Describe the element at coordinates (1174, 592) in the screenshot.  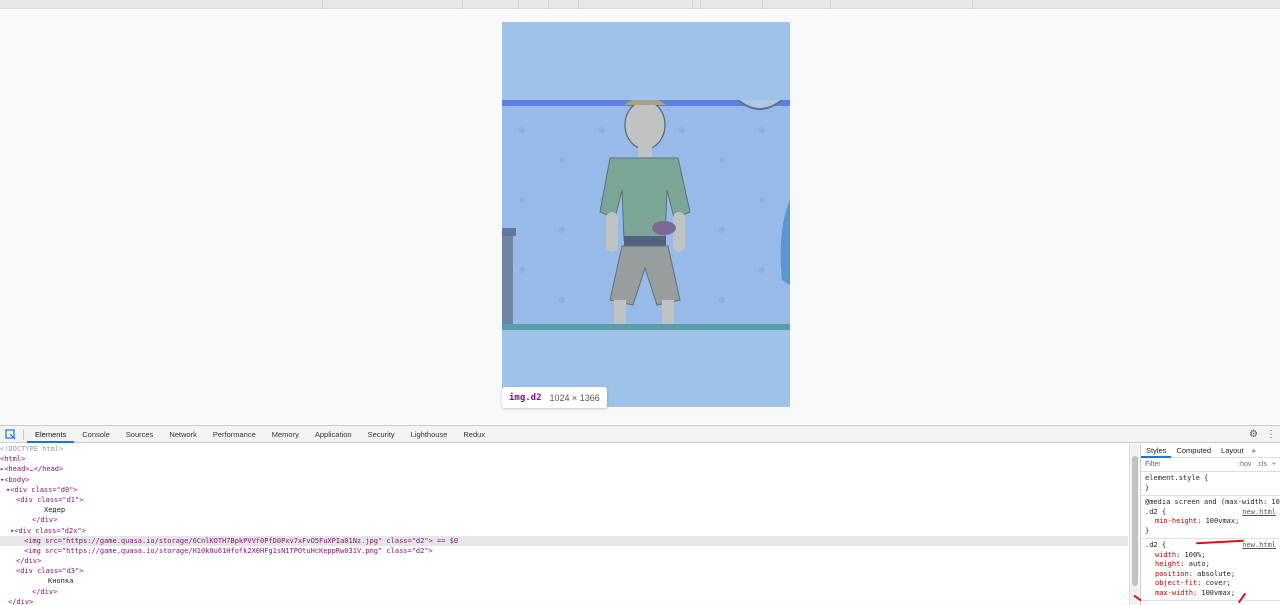
I see `property-name: max-width` at that location.